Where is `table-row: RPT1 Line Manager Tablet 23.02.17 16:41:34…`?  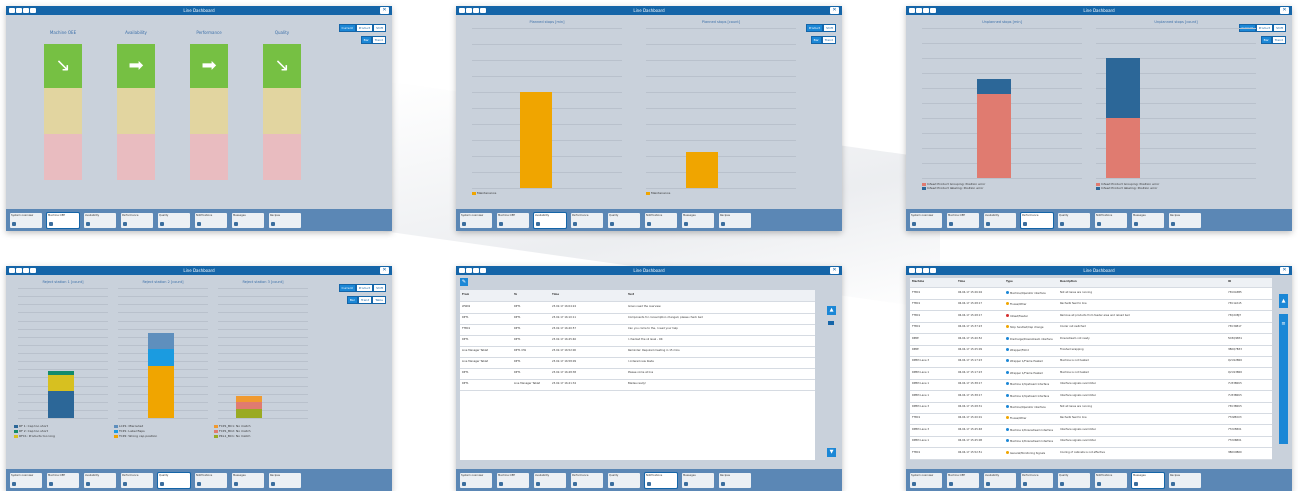 table-row: RPT1 Line Manager Tablet 23.02.17 16:41:34… is located at coordinates (637, 385).